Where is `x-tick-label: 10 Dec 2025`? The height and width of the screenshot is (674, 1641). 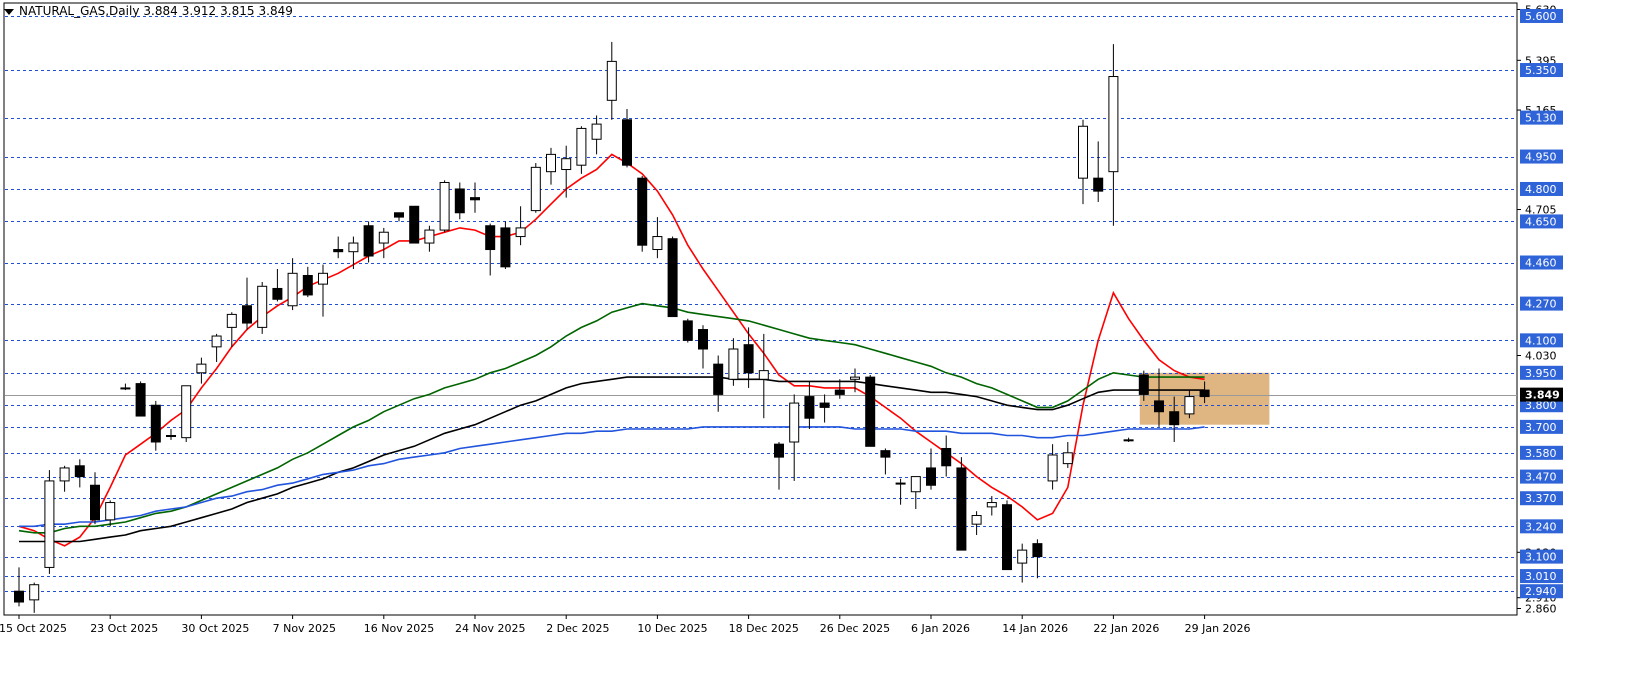
x-tick-label: 10 Dec 2025 is located at coordinates (672, 628).